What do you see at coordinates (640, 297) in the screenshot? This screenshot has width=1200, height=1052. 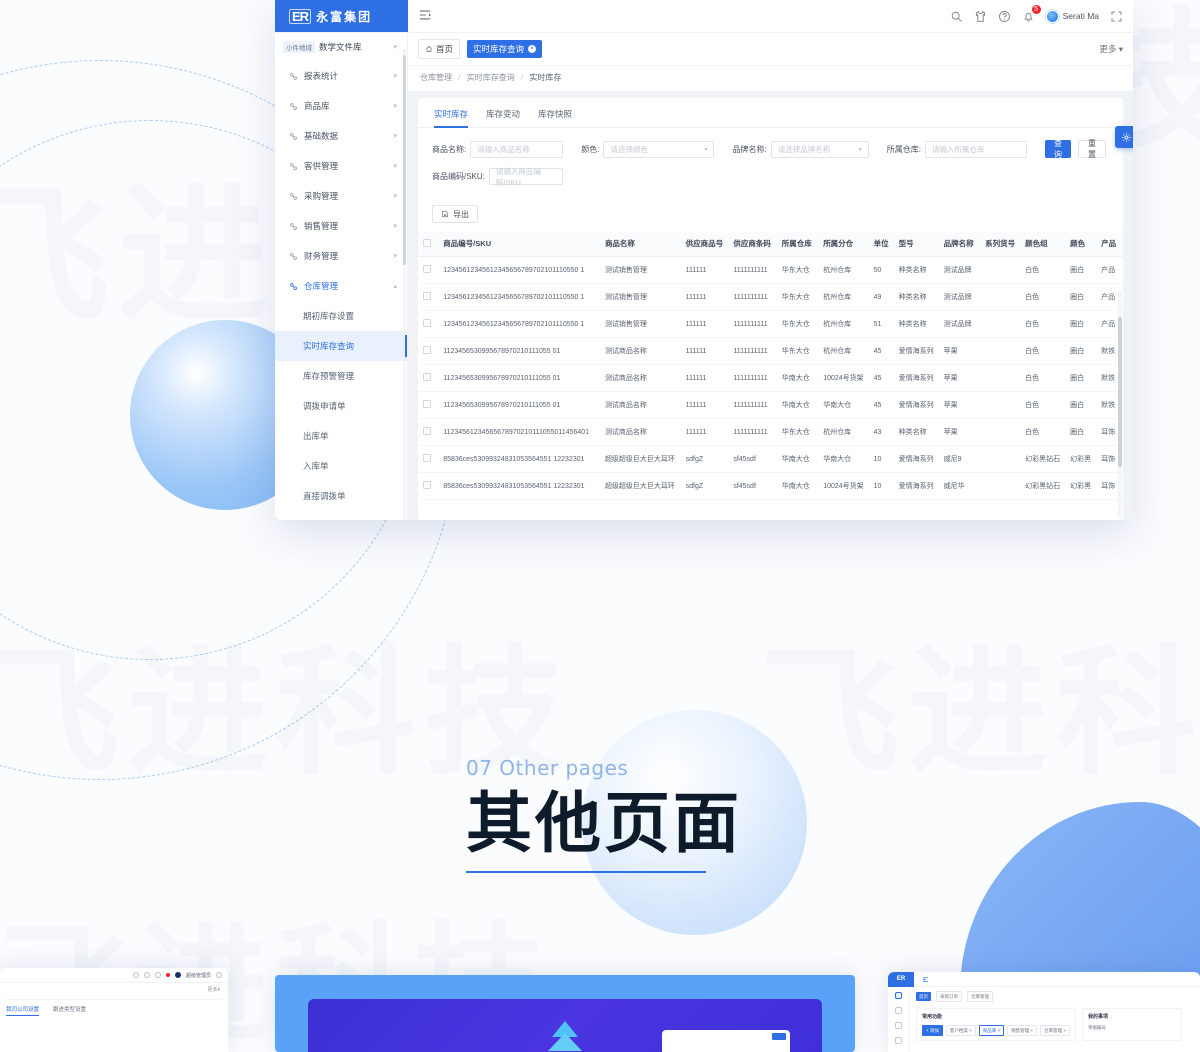 I see `table-cell: 测试销售管理` at bounding box center [640, 297].